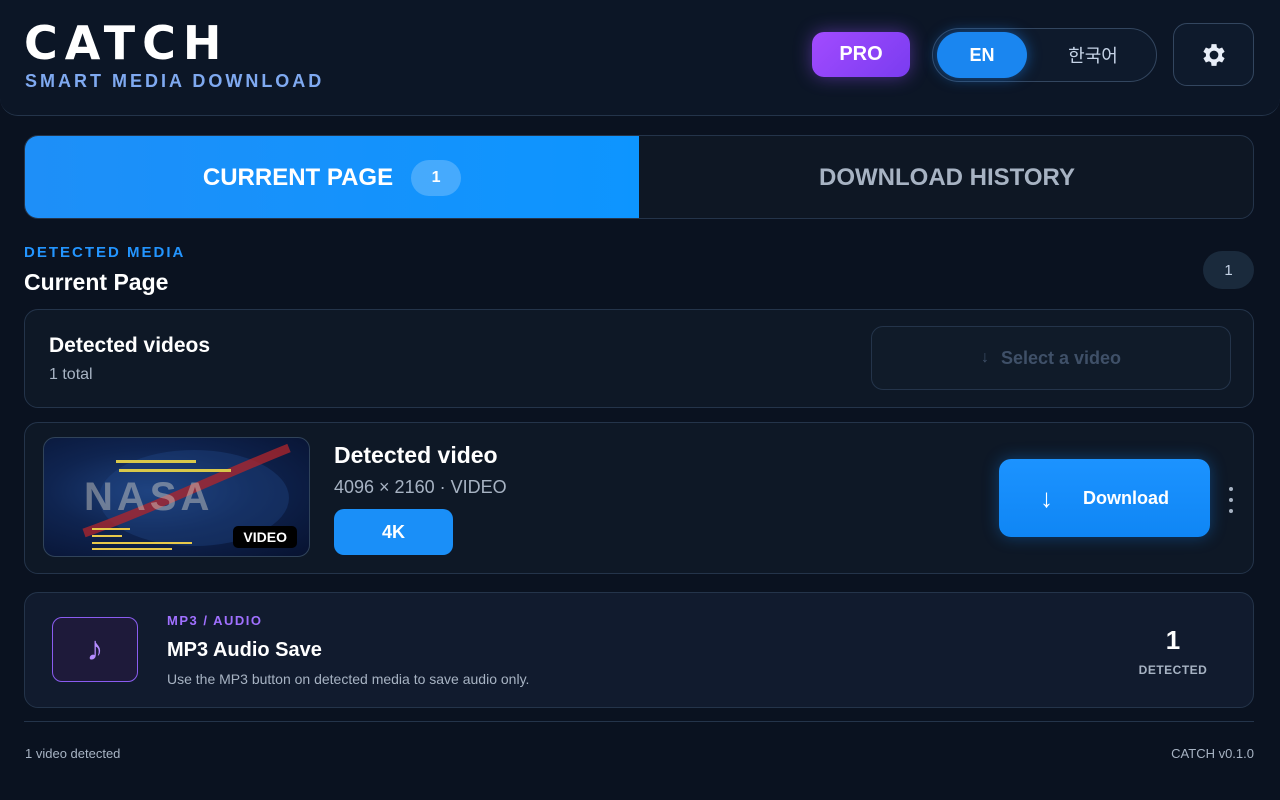 The width and height of the screenshot is (1280, 800). Describe the element at coordinates (639, 721) in the screenshot. I see `footer-divider` at that location.